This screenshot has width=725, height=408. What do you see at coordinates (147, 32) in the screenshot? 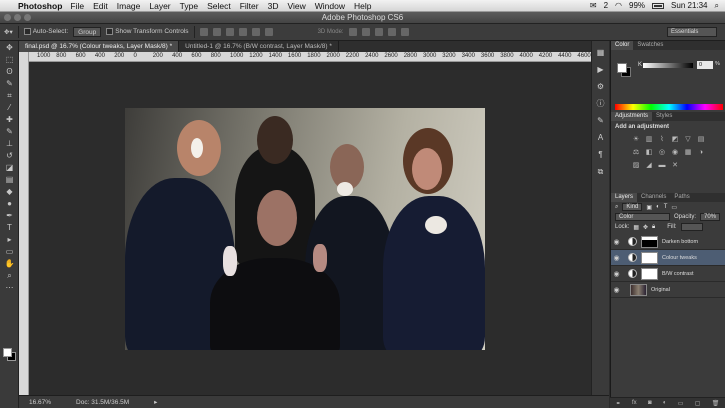
I see `transform-controls-checkbox: Show Transform Controls` at bounding box center [147, 32].